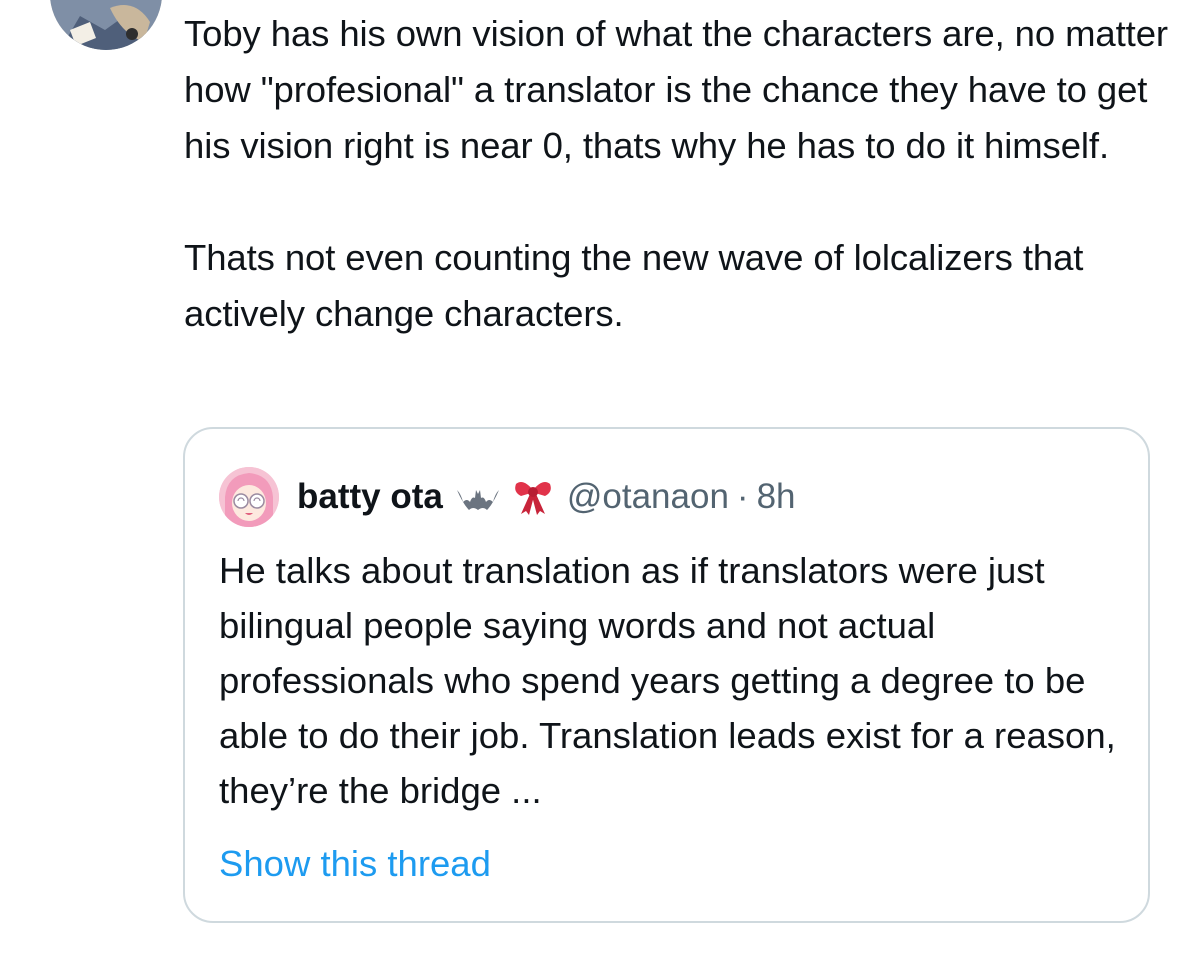 The width and height of the screenshot is (1200, 954). What do you see at coordinates (249, 497) in the screenshot?
I see `quoted-author-avatar` at bounding box center [249, 497].